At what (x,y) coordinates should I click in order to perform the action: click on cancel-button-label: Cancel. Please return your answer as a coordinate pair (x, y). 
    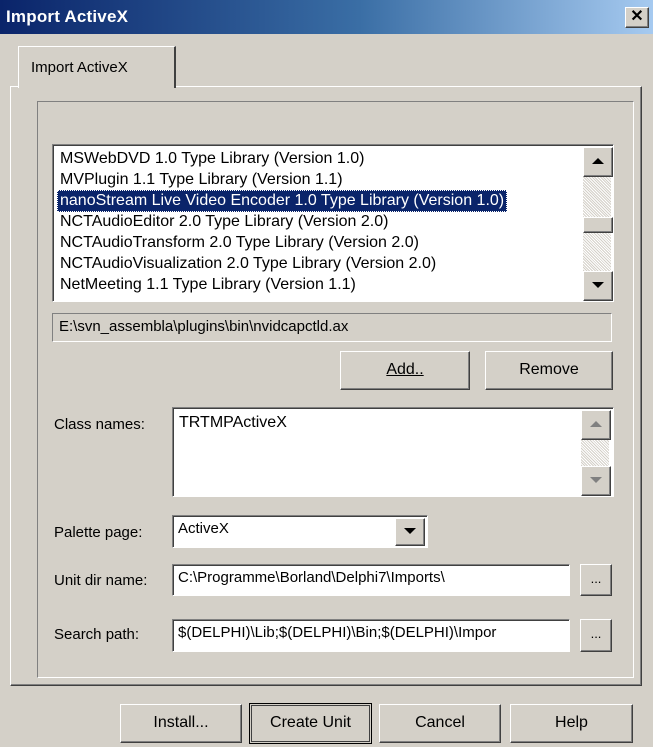
    Looking at the image, I should click on (440, 722).